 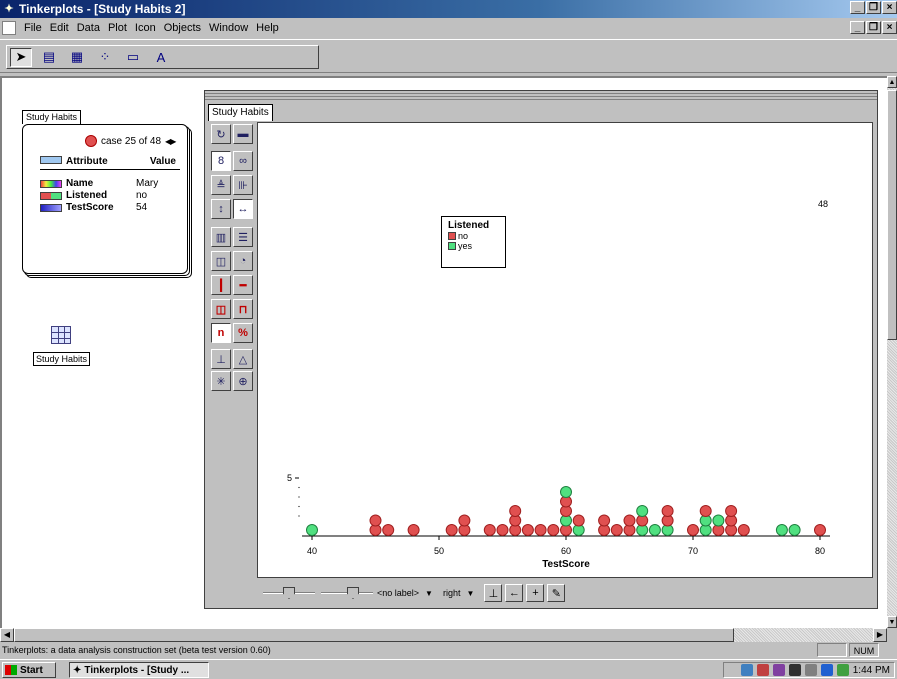 What do you see at coordinates (182, 28) in the screenshot?
I see `menu-objects: Objects` at bounding box center [182, 28].